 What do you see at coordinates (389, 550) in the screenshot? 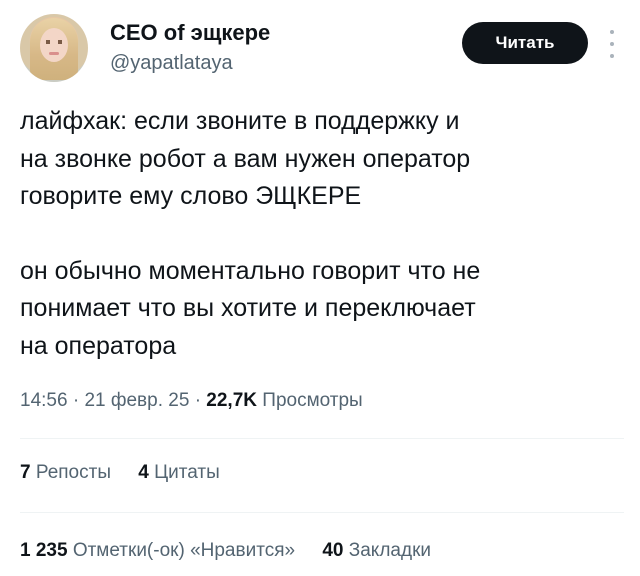
I see `bookmarks-label: Закладки` at bounding box center [389, 550].